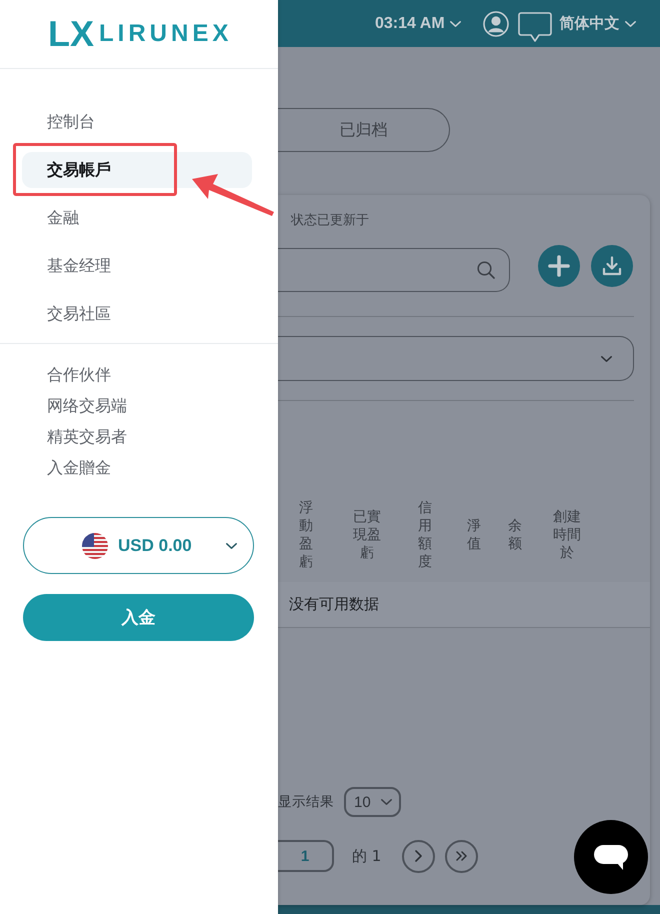  I want to click on nav-link: 网络交易端, so click(87, 405).